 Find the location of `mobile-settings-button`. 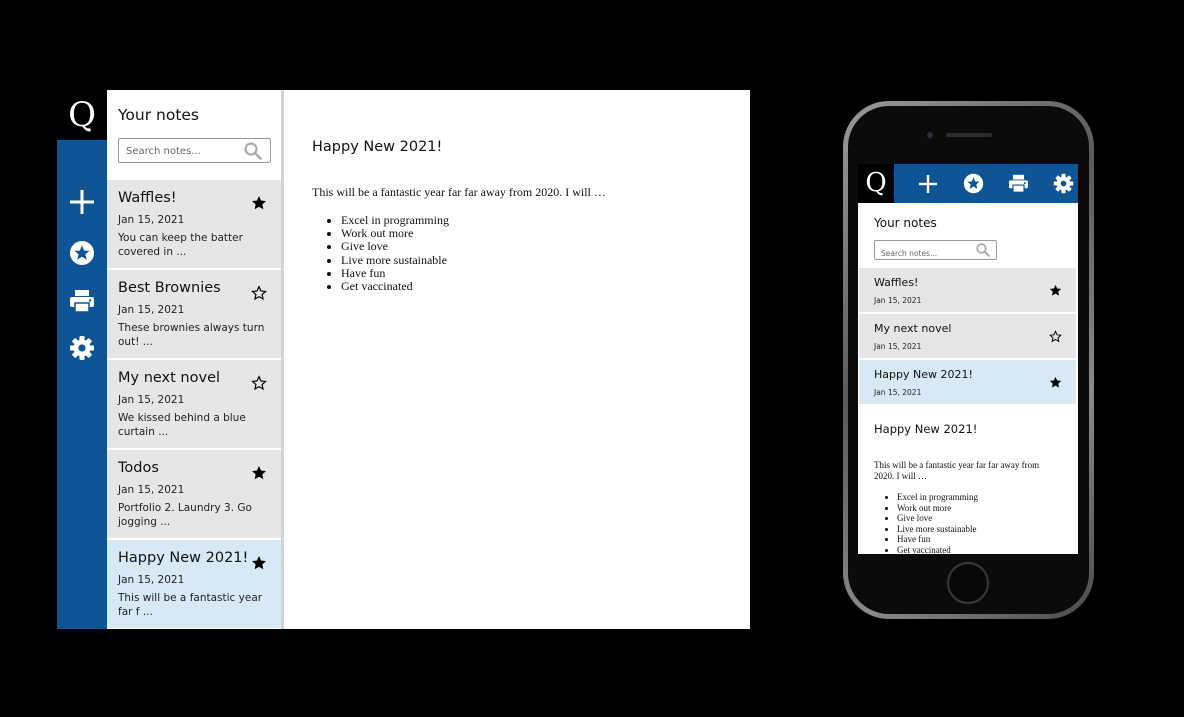

mobile-settings-button is located at coordinates (1061, 183).